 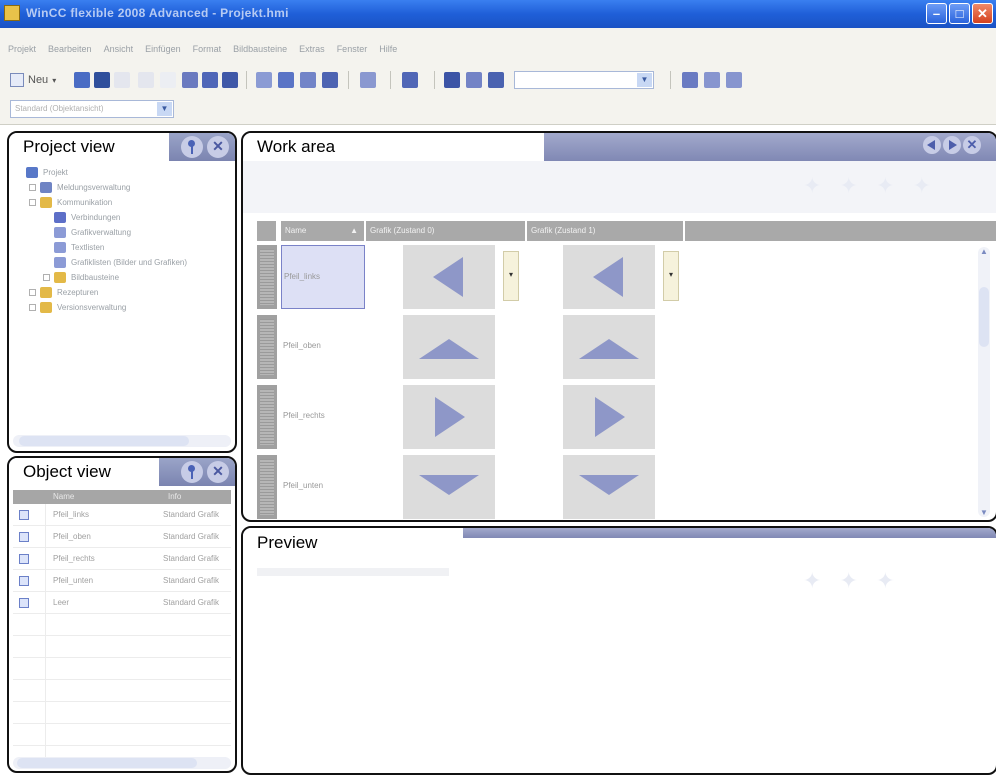 What do you see at coordinates (163, 49) in the screenshot?
I see `menu-item: Einfügen` at bounding box center [163, 49].